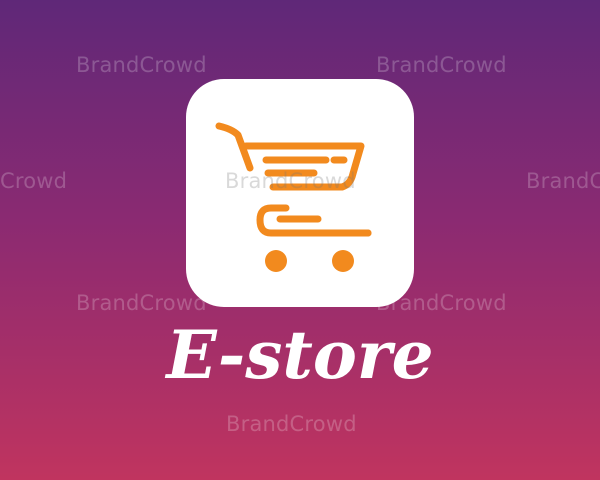 This screenshot has width=600, height=480. Describe the element at coordinates (293, 197) in the screenshot. I see `shopping-cart-icon` at that location.